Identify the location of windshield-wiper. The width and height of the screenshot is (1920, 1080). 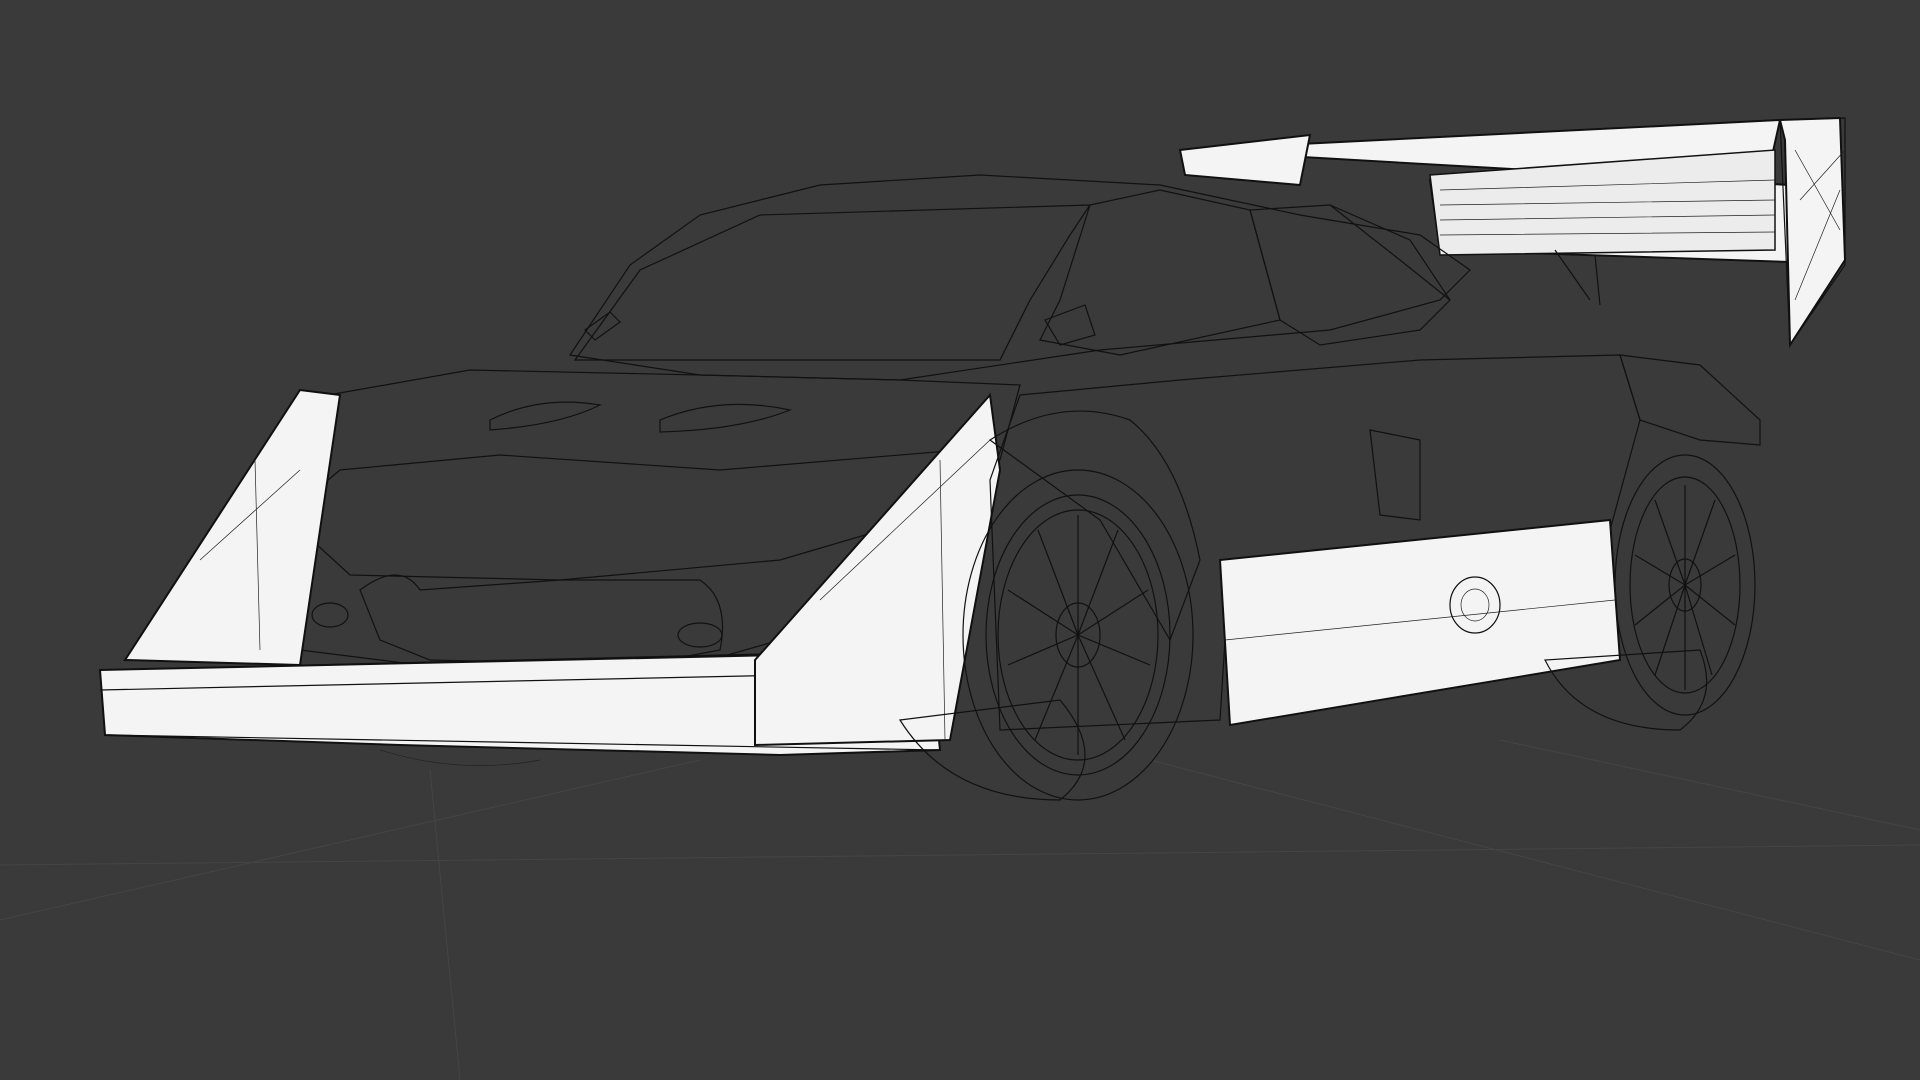
(602, 326).